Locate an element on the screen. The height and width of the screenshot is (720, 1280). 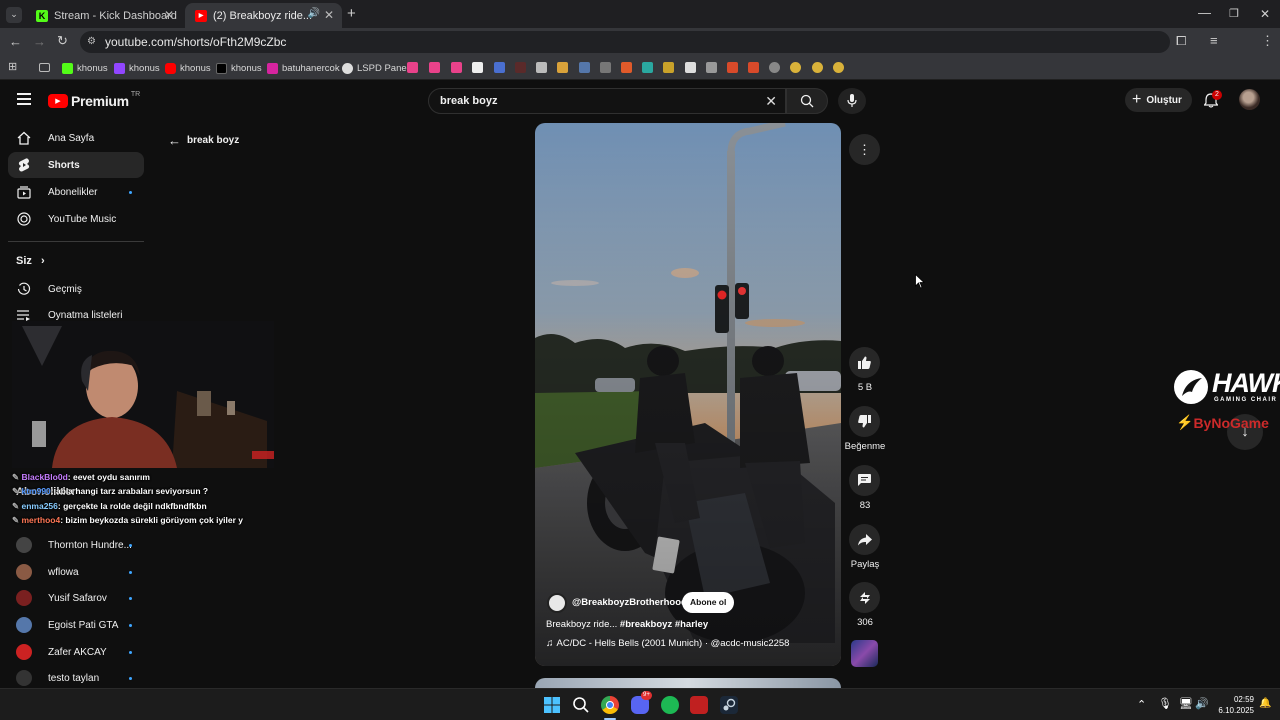
voice-search-button is located at coordinates (852, 101).